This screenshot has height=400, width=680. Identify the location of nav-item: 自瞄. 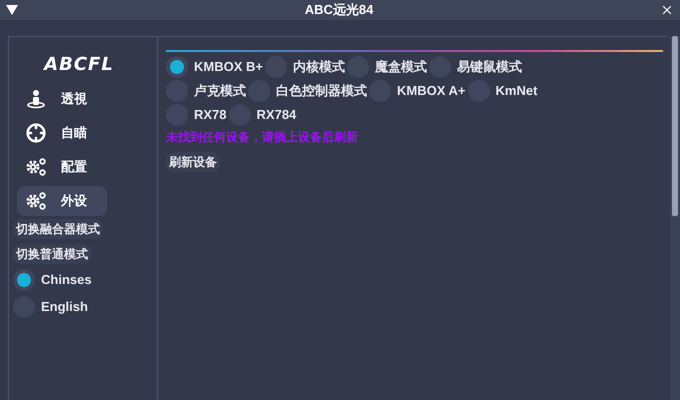
(62, 133).